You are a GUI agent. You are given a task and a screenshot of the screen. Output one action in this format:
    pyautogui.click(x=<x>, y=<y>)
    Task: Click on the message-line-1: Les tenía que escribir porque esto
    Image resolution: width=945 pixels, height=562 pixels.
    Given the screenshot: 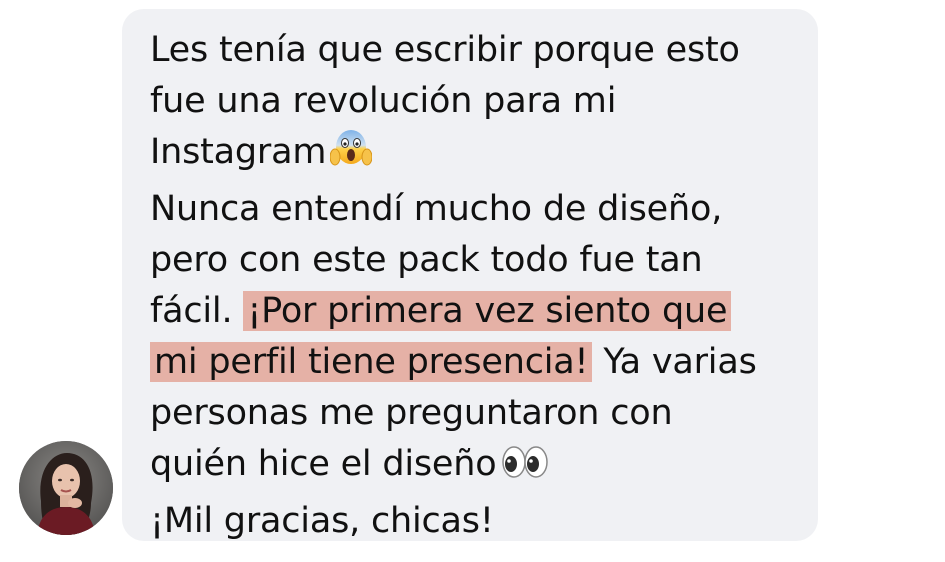 What is the action you would take?
    pyautogui.click(x=445, y=50)
    